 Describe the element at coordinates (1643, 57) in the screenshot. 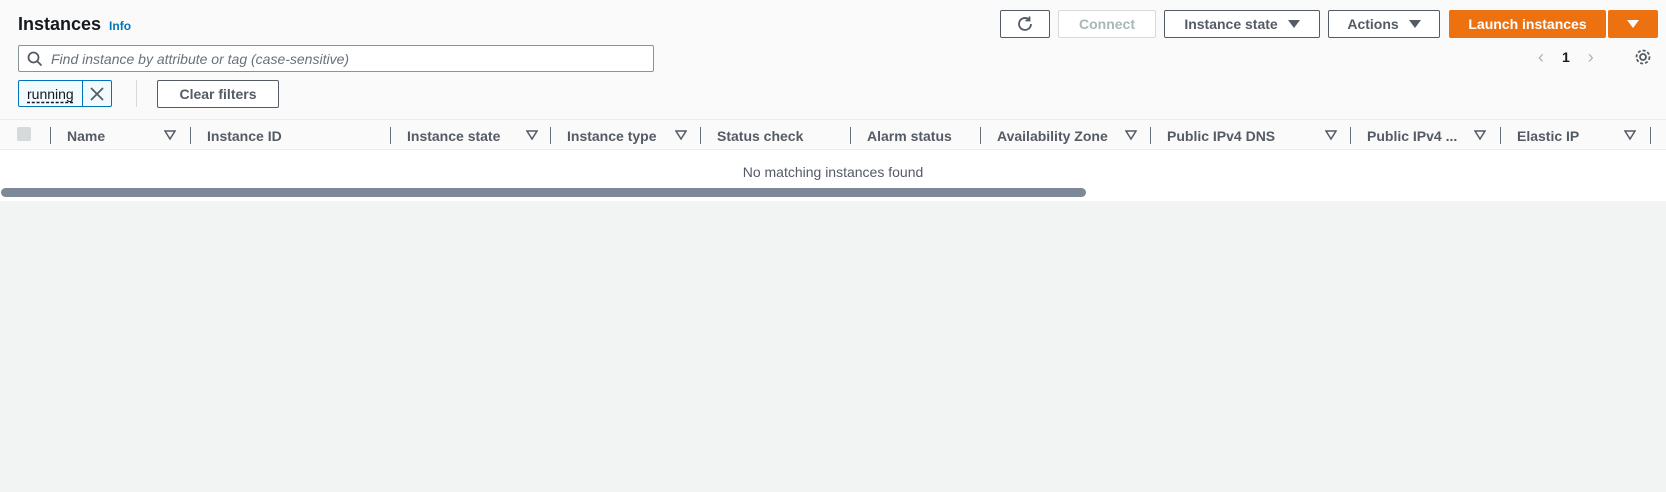

I see `settings-gear-icon` at that location.